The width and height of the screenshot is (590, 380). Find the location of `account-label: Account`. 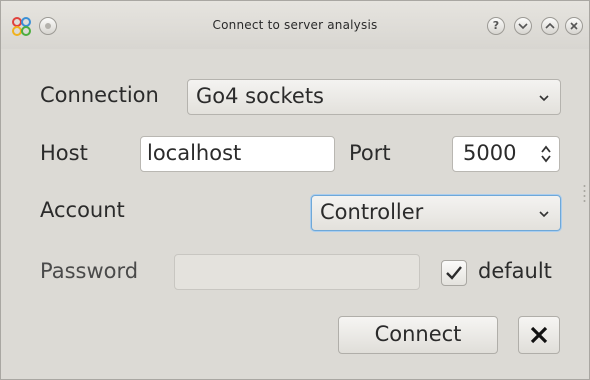

account-label: Account is located at coordinates (82, 210).